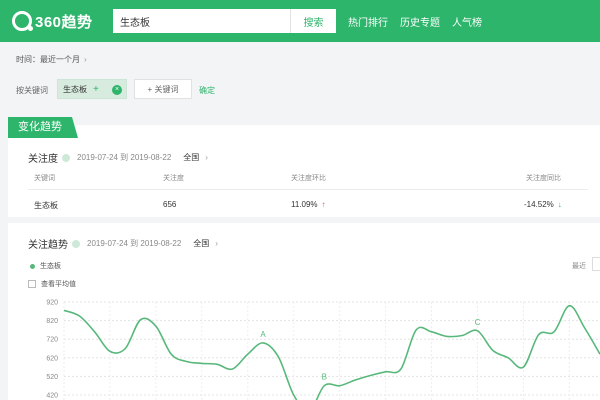  I want to click on nav-popularity-list: 人气榜, so click(467, 21).